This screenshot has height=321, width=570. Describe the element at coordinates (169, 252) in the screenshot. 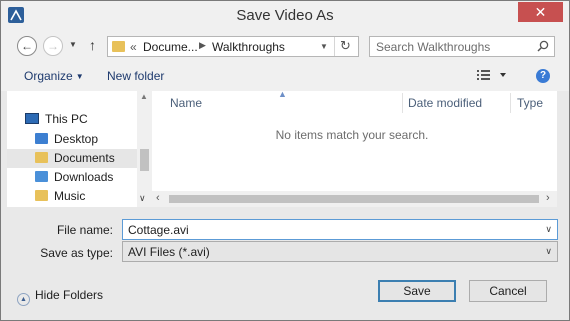

I see `save-as-type-value: AVI Files (*.avi)` at that location.